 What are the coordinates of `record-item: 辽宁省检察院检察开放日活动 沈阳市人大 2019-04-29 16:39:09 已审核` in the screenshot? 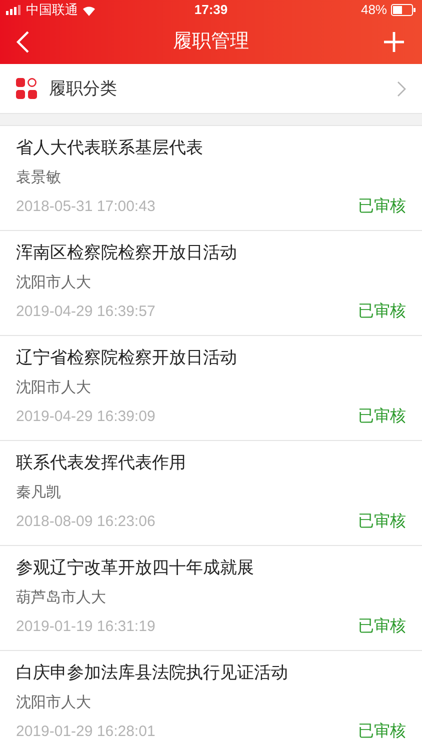 It's located at (211, 388).